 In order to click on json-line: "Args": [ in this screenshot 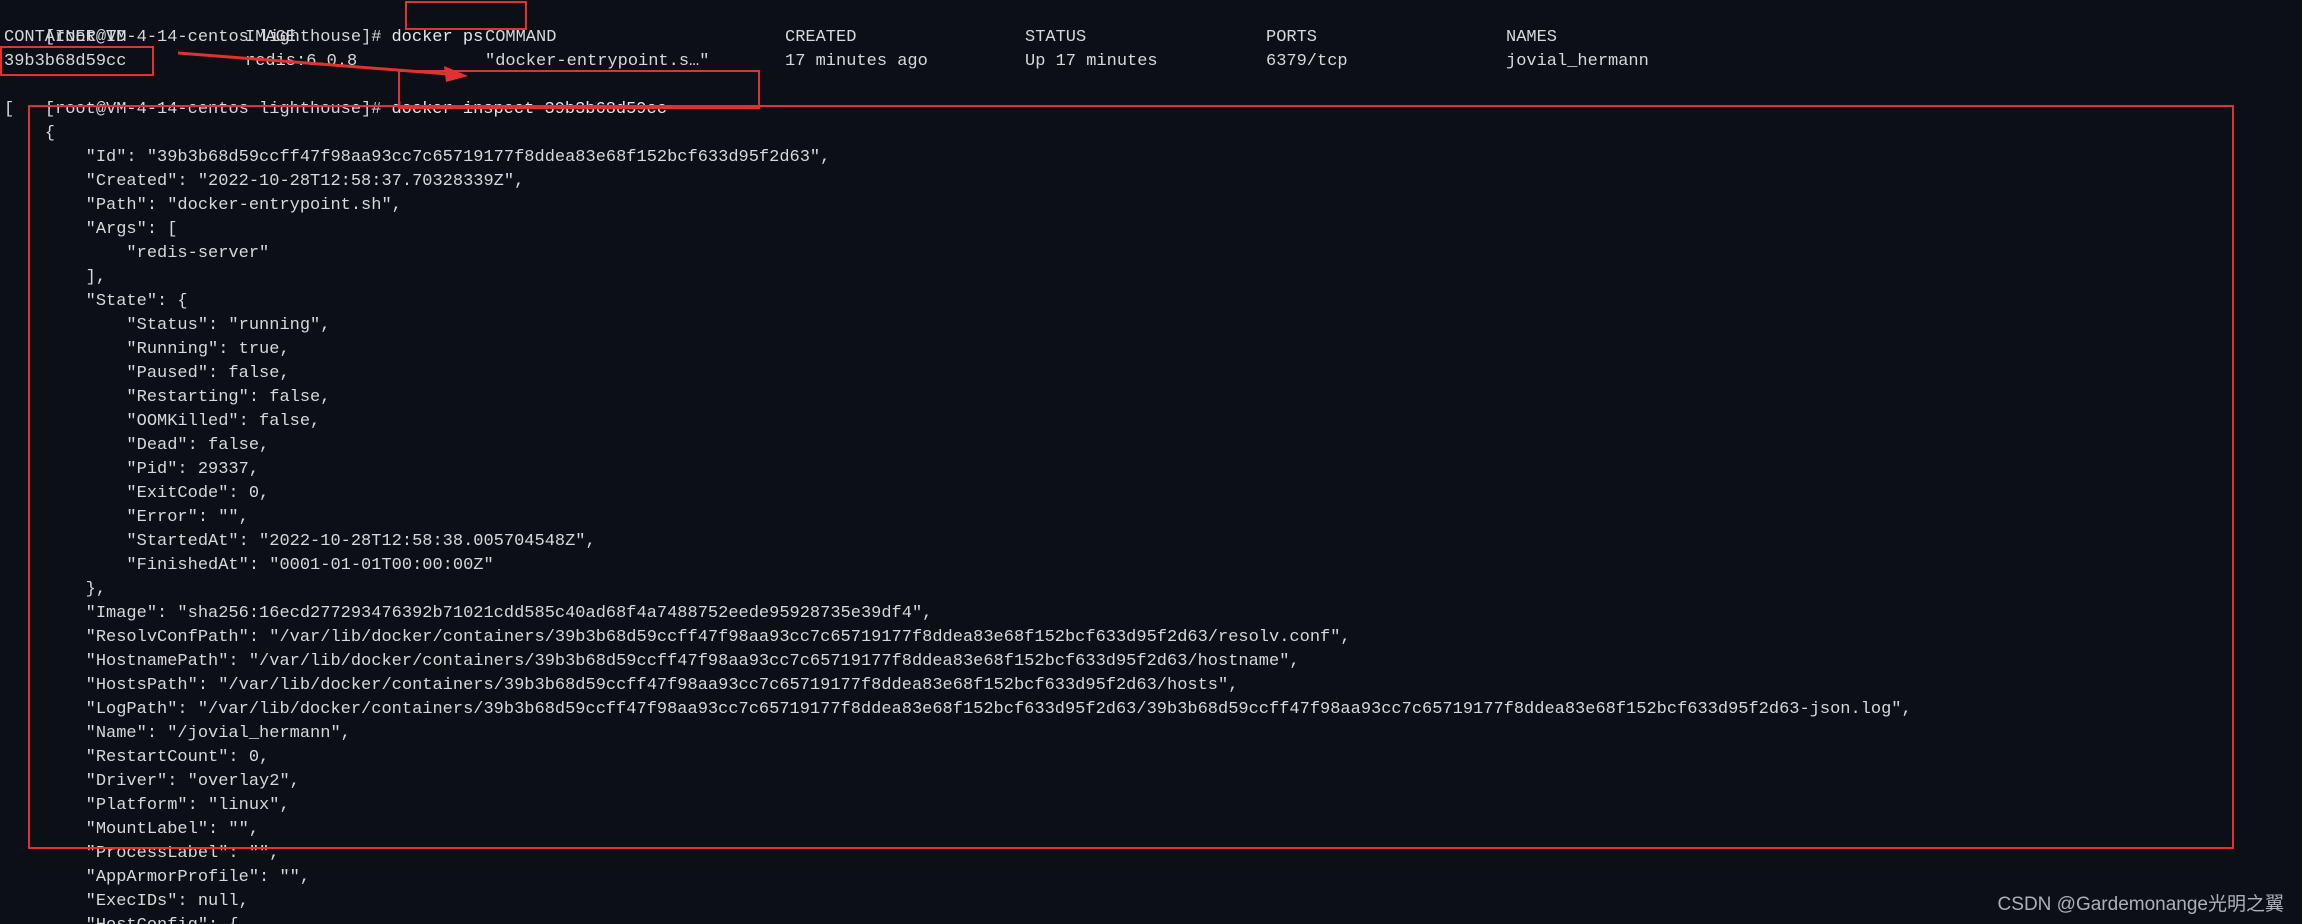, I will do `click(91, 229)`.